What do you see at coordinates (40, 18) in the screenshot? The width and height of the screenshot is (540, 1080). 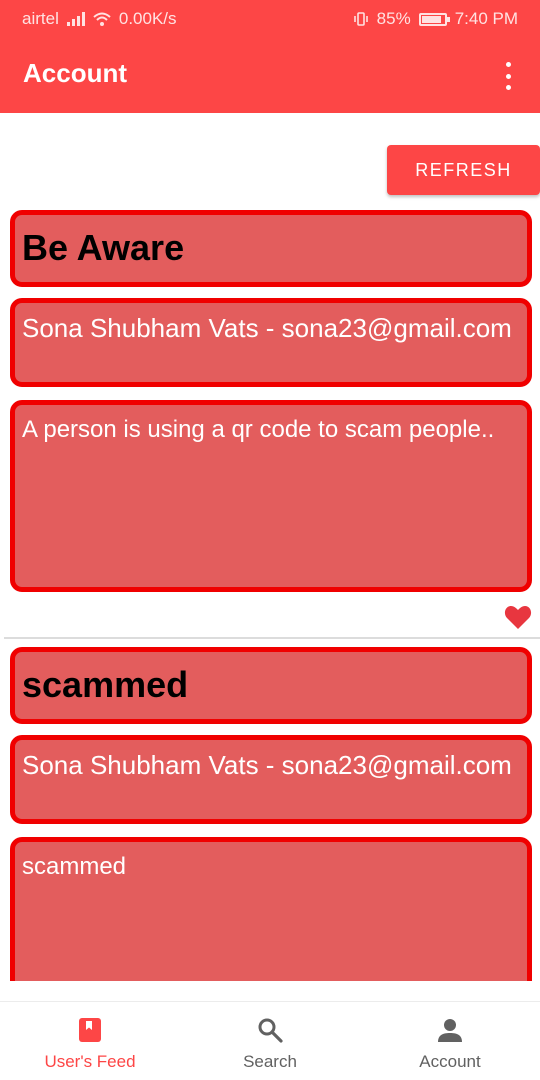 I see `carrier-name: airtel` at bounding box center [40, 18].